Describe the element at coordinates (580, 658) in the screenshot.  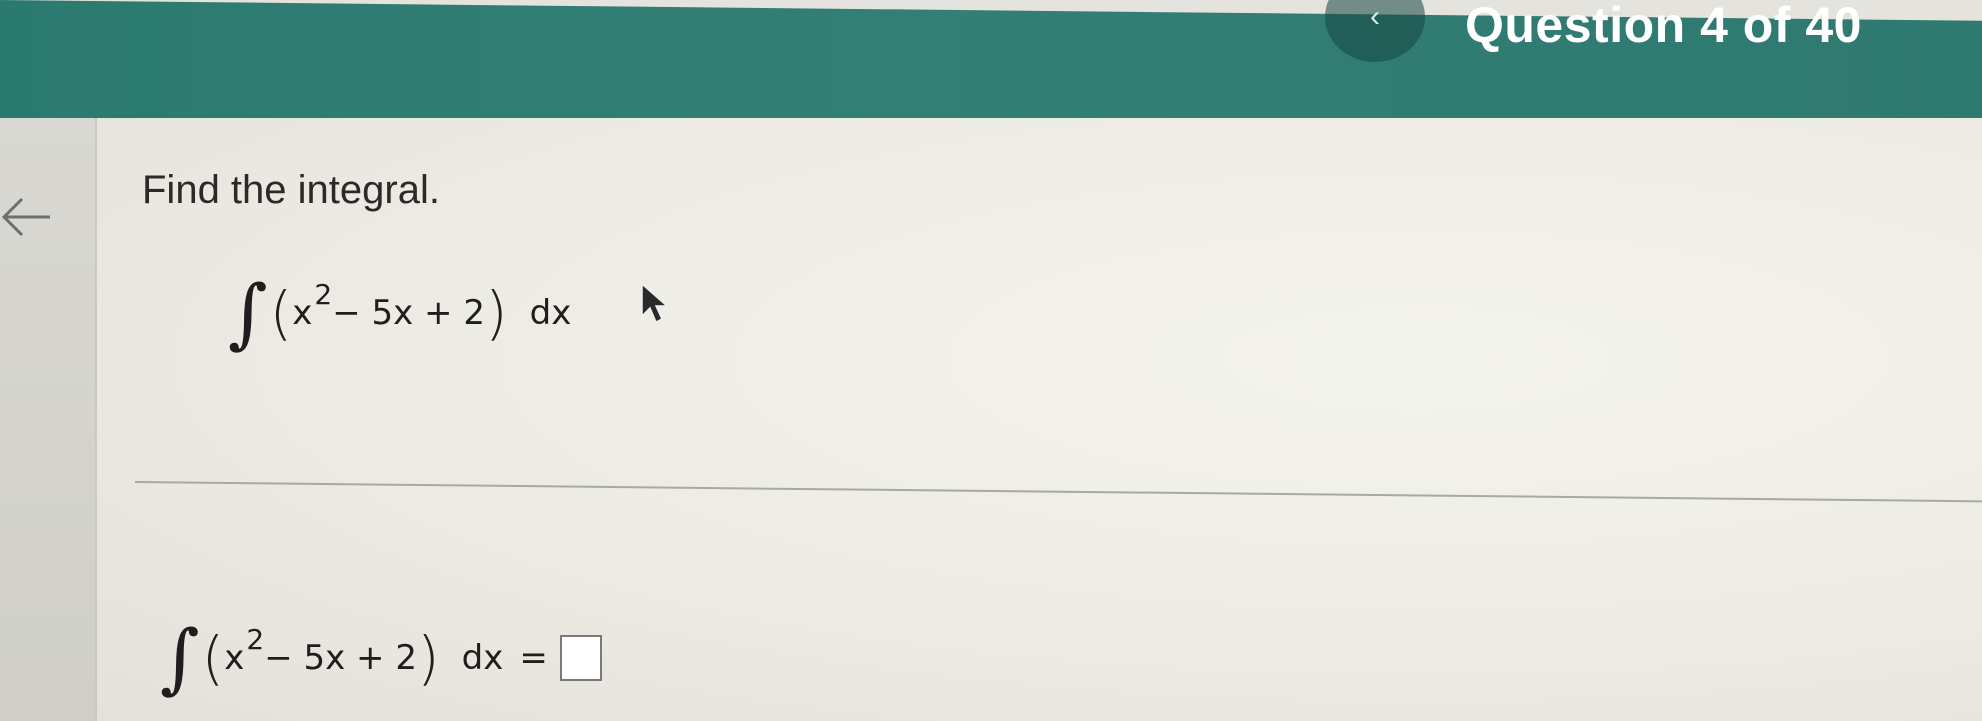
I see `answer-input` at that location.